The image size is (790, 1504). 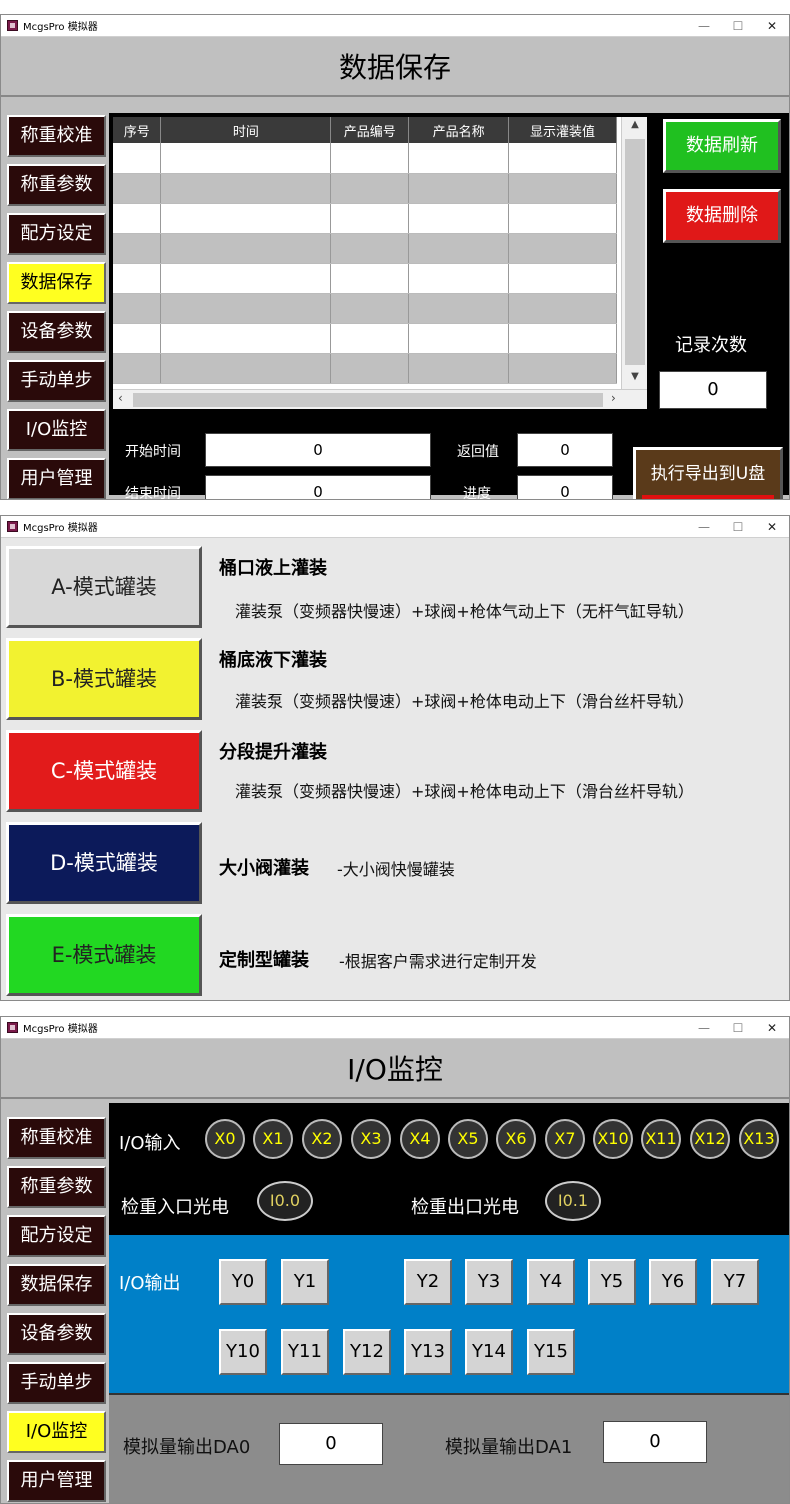 I want to click on table-header-row: 序号 时间 产品编号 产品名称 显示灌装值, so click(x=365, y=130).